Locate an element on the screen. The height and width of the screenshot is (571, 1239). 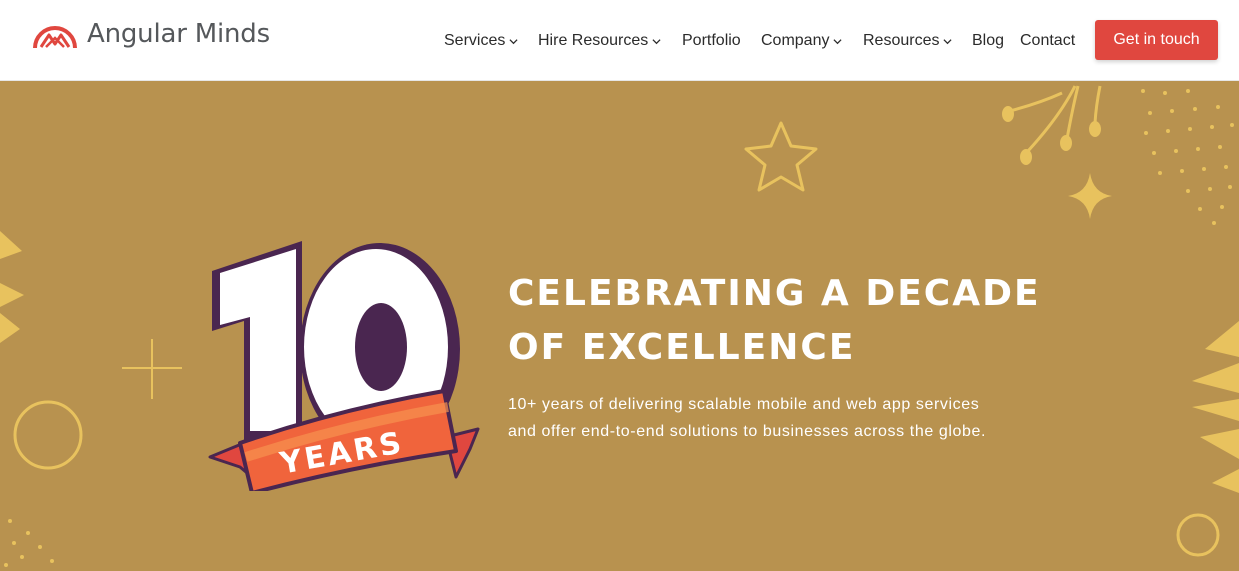
nav-item-label: Blog is located at coordinates (988, 40).